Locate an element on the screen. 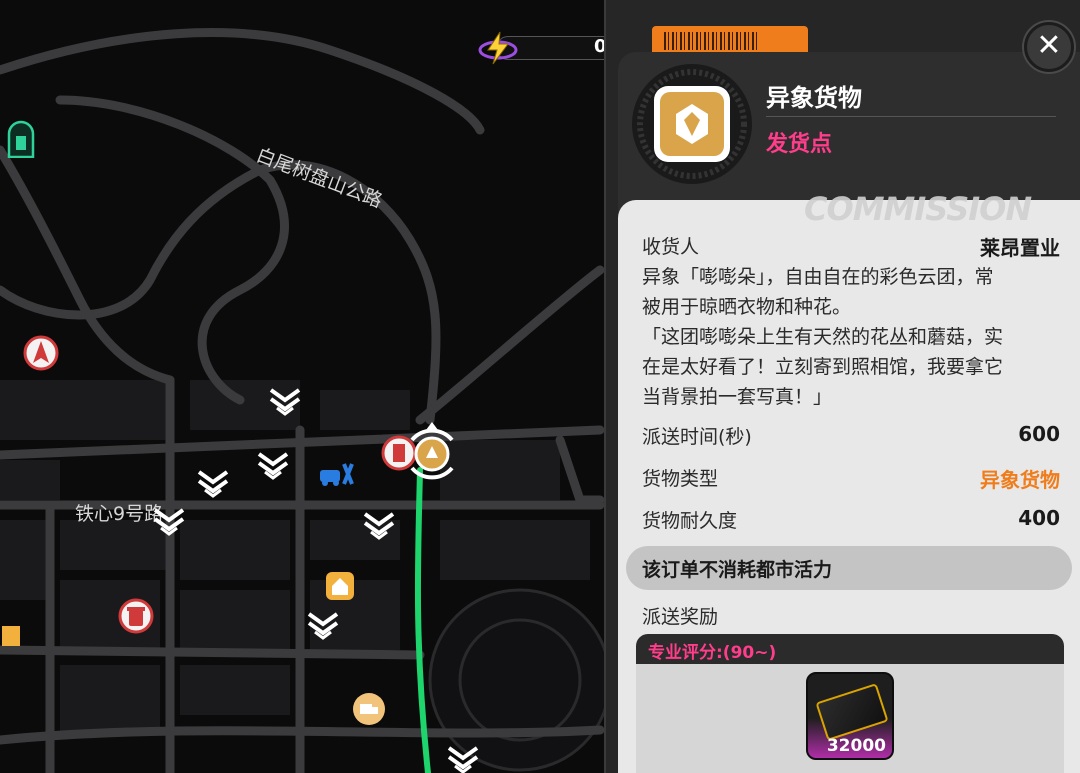 The width and height of the screenshot is (1080, 773). map-plaza is located at coordinates (520, 680).